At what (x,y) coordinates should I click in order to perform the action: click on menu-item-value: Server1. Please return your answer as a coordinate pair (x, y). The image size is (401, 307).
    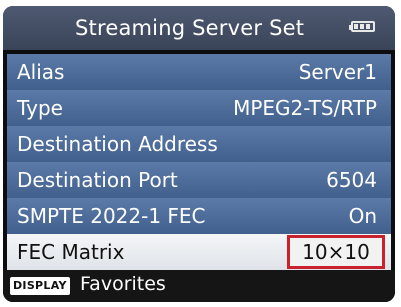
    Looking at the image, I should click on (337, 72).